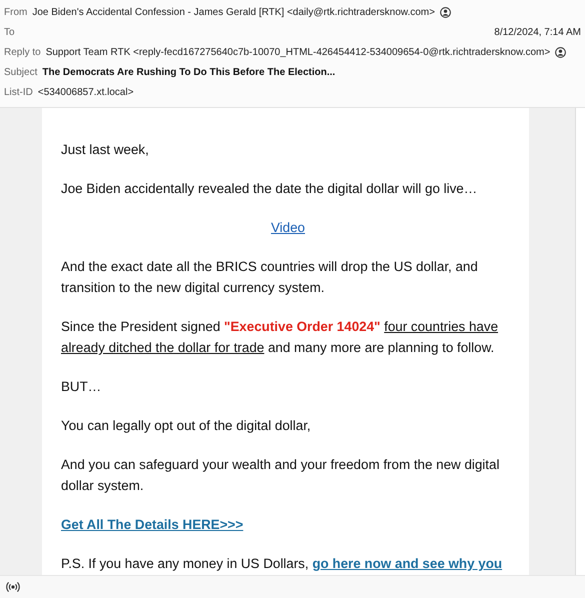 This screenshot has width=585, height=598. What do you see at coordinates (9, 33) in the screenshot?
I see `field-label: To` at bounding box center [9, 33].